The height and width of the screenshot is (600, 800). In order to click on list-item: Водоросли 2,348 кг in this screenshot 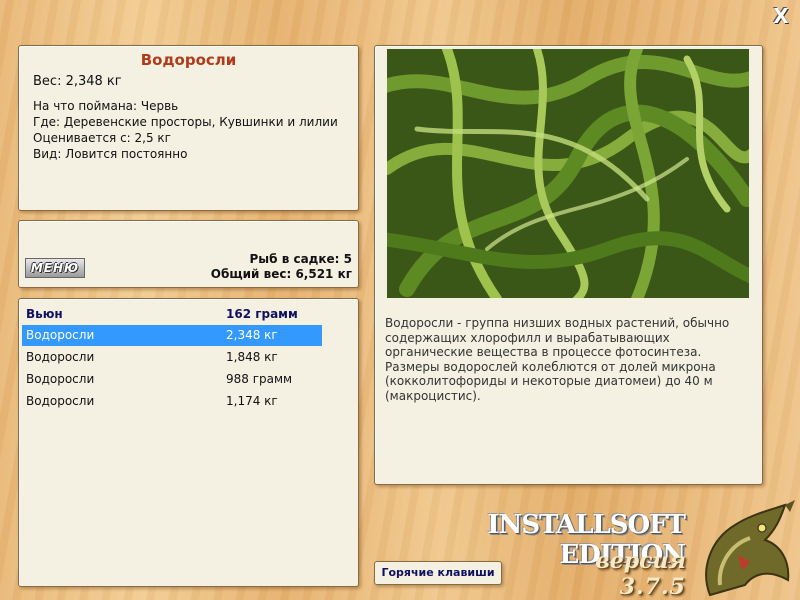, I will do `click(172, 335)`.